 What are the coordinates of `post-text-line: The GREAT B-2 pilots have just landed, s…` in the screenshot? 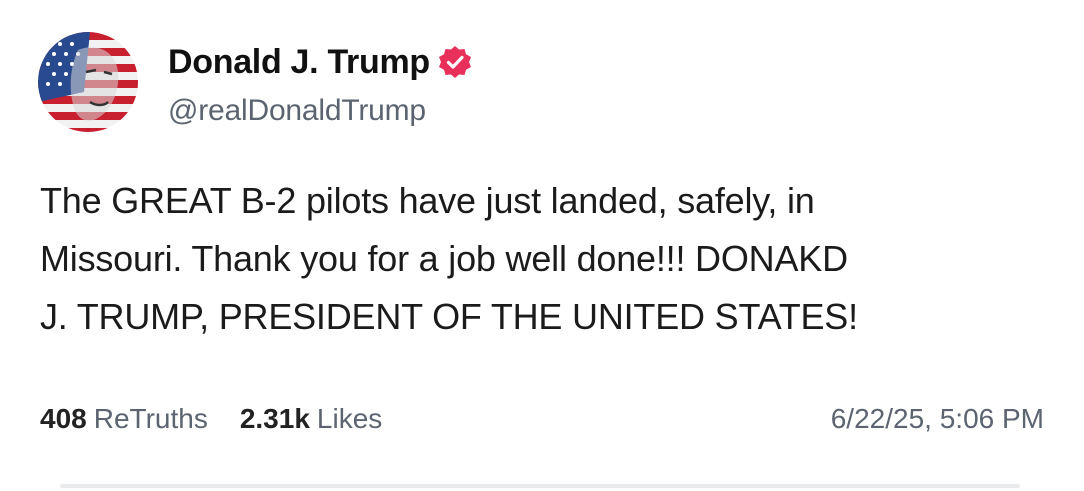 It's located at (427, 200).